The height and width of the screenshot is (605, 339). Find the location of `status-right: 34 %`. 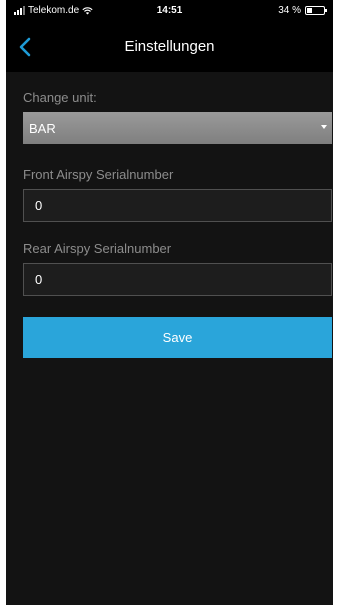

status-right: 34 % is located at coordinates (302, 10).